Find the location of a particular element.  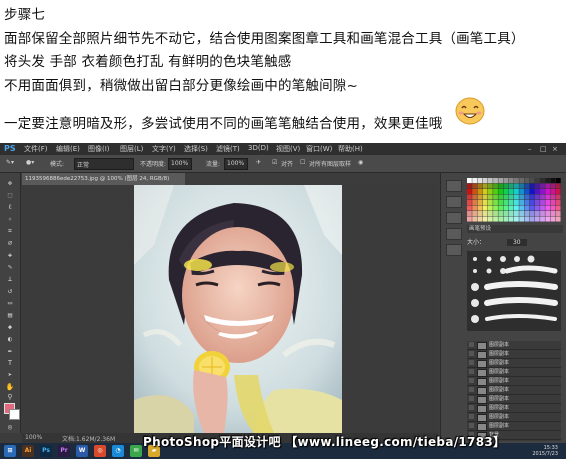

brush-panel-icon is located at coordinates (454, 218).